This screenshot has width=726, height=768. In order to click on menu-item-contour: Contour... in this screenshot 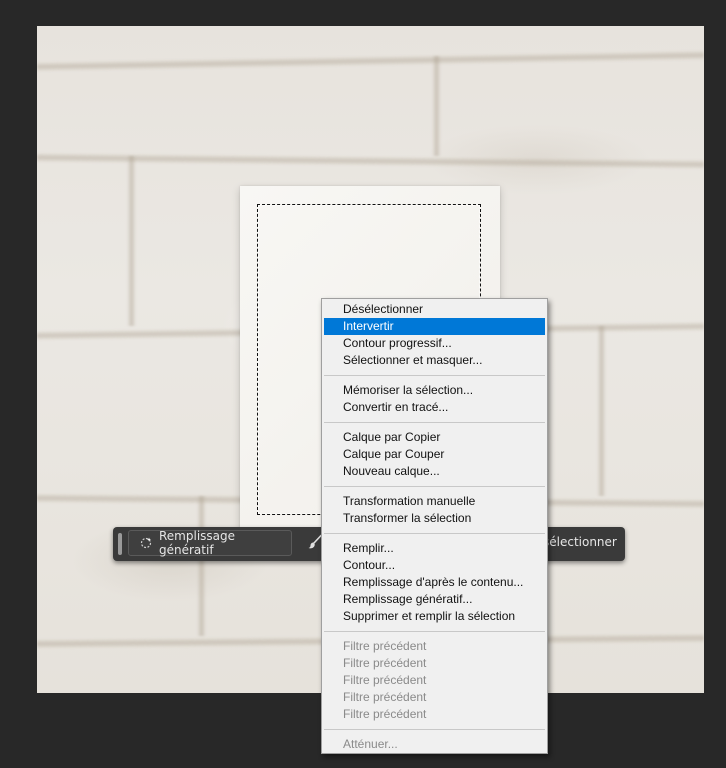, I will do `click(434, 565)`.